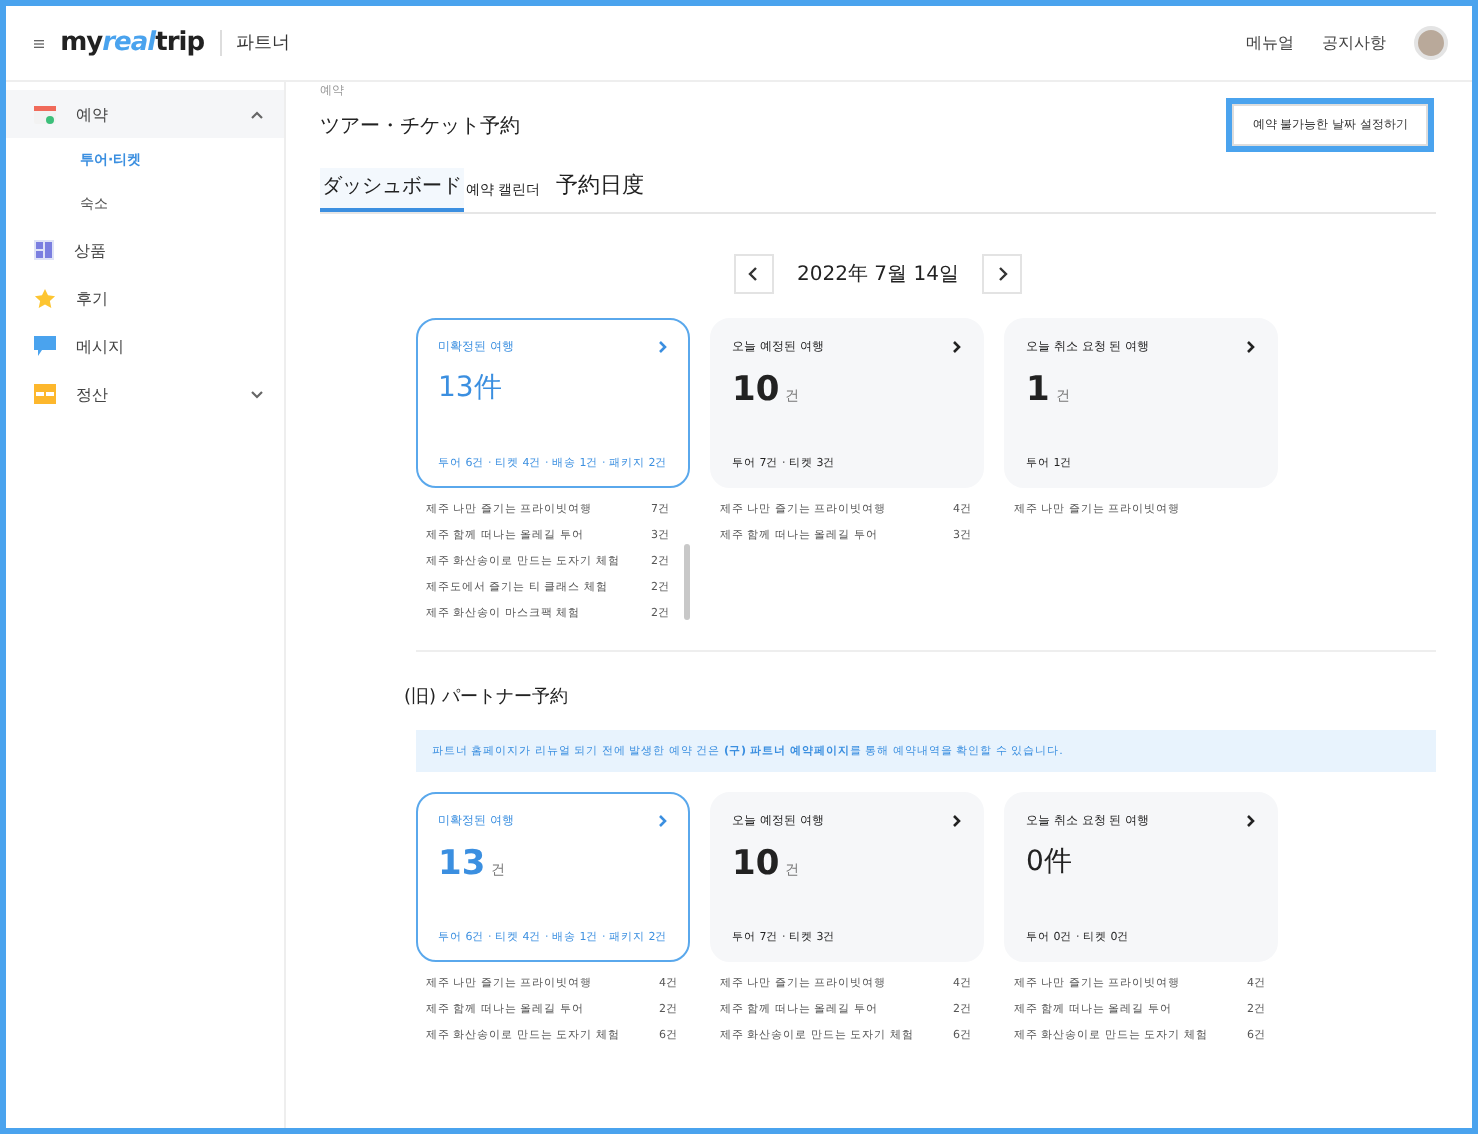 The image size is (1478, 1134). Describe the element at coordinates (145, 394) in the screenshot. I see `sidebar-item: 정산` at that location.